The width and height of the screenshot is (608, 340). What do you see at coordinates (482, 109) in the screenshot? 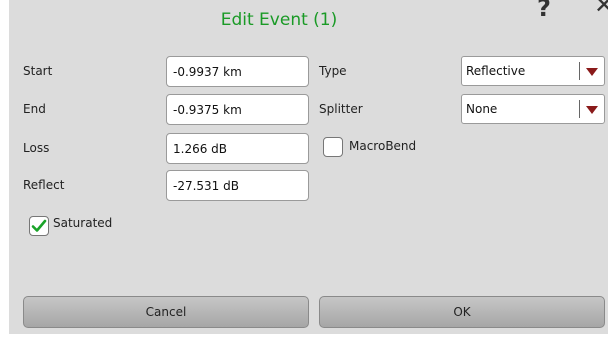
I see `splitter-selected-value: None` at bounding box center [482, 109].